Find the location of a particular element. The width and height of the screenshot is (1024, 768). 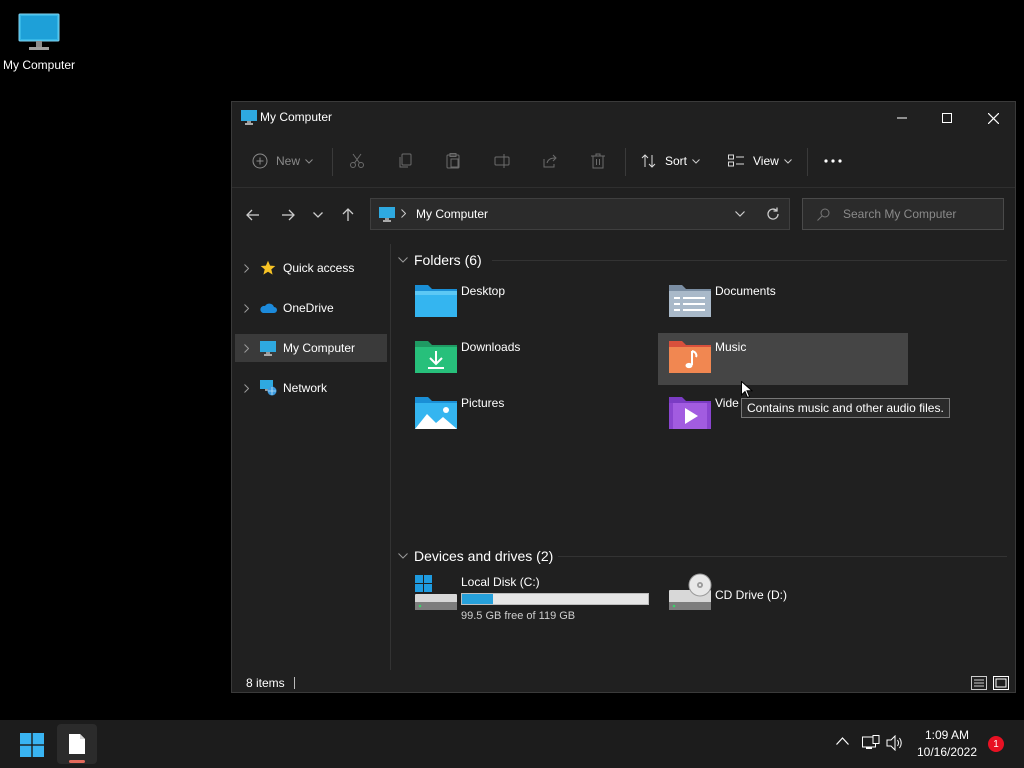

cd-drive-icon is located at coordinates (690, 592).